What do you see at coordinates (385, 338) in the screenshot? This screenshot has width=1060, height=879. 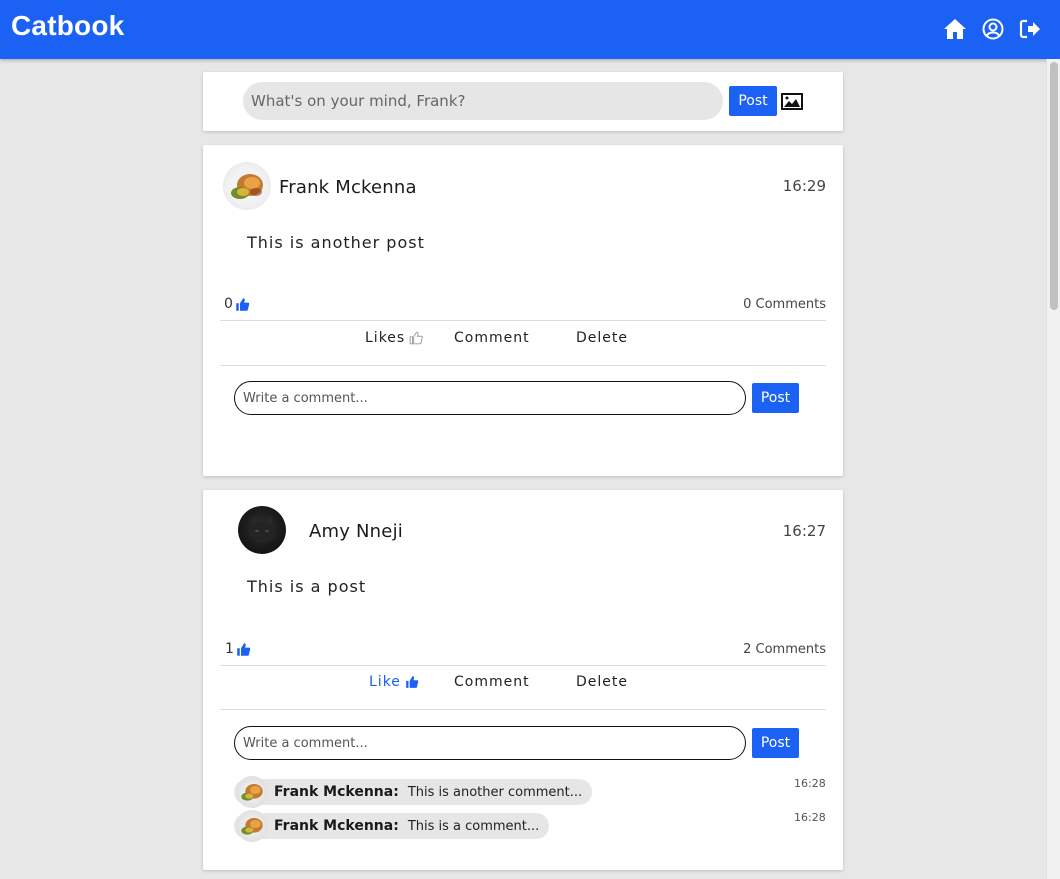 I see `like-button-label: Likes` at bounding box center [385, 338].